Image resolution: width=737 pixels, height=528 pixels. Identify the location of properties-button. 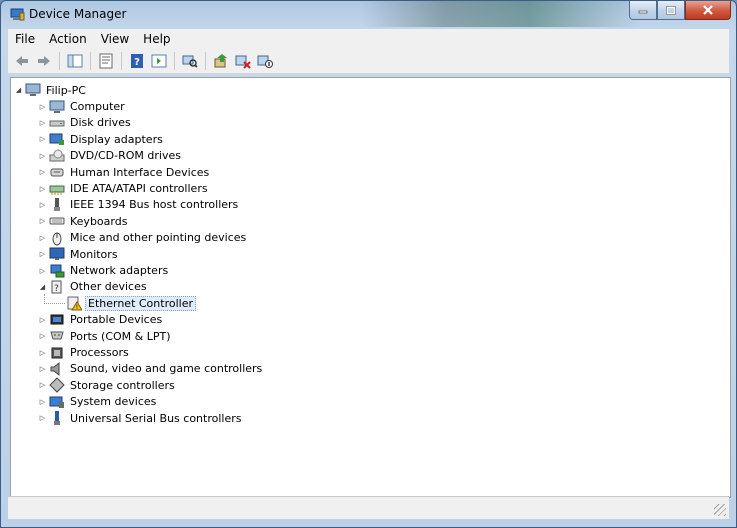
(106, 61).